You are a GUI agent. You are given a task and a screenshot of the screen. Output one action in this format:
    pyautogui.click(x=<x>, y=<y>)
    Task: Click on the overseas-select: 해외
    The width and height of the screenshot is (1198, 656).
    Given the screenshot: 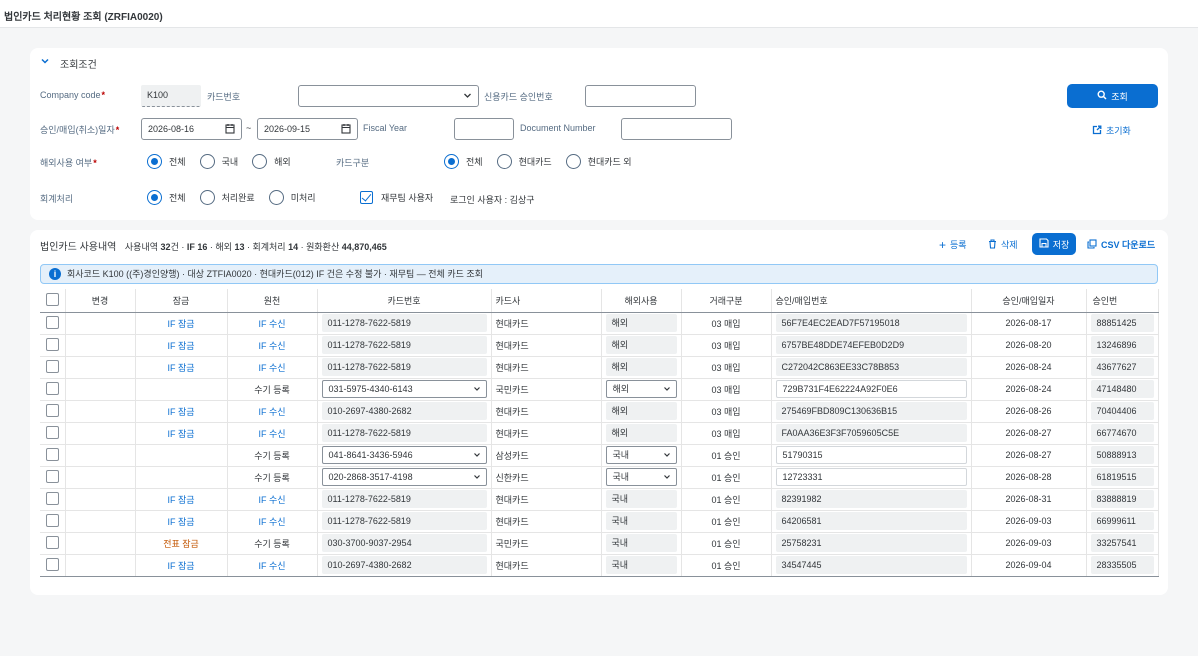 What is the action you would take?
    pyautogui.click(x=641, y=389)
    